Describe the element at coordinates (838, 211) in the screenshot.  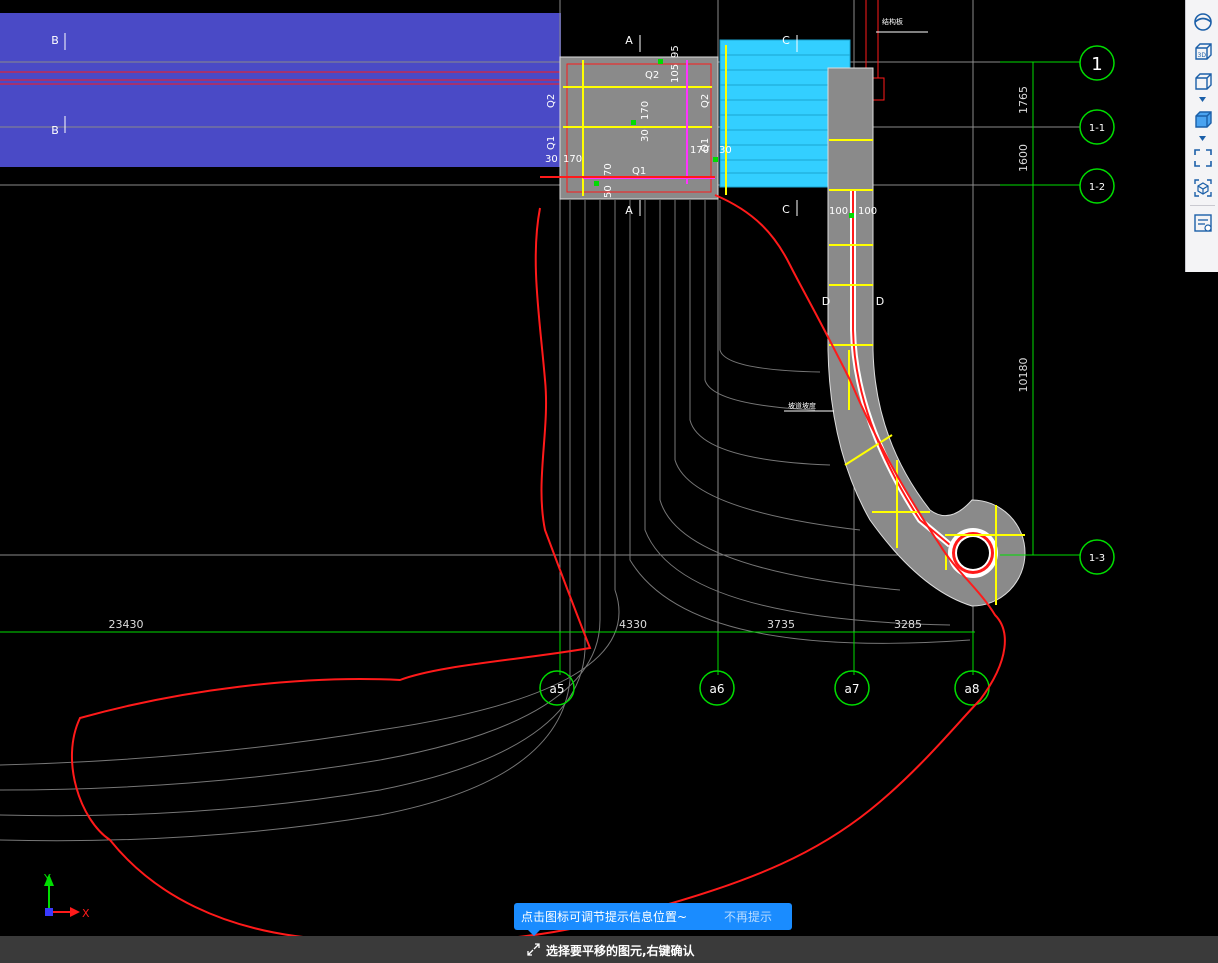
I see `dim-100-left: 100` at that location.